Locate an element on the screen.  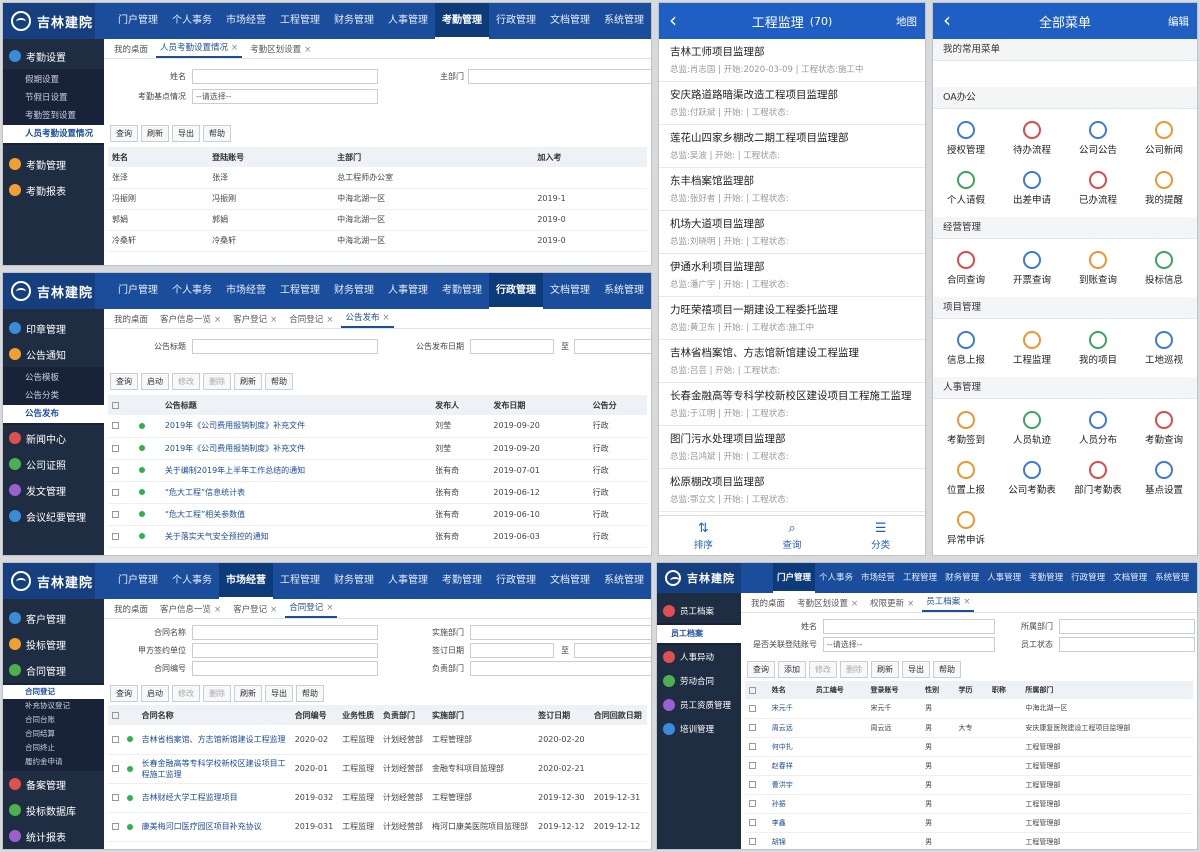
contract-no-input is located at coordinates (285, 668).